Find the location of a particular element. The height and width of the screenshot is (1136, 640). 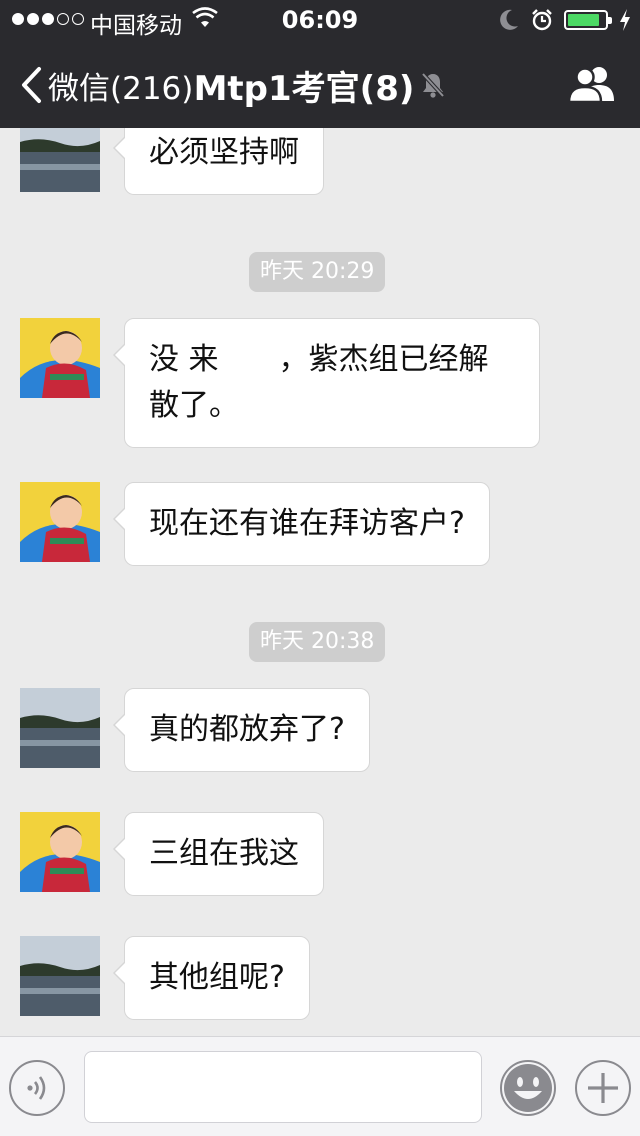

back-button: 微信(216) is located at coordinates (106, 85).